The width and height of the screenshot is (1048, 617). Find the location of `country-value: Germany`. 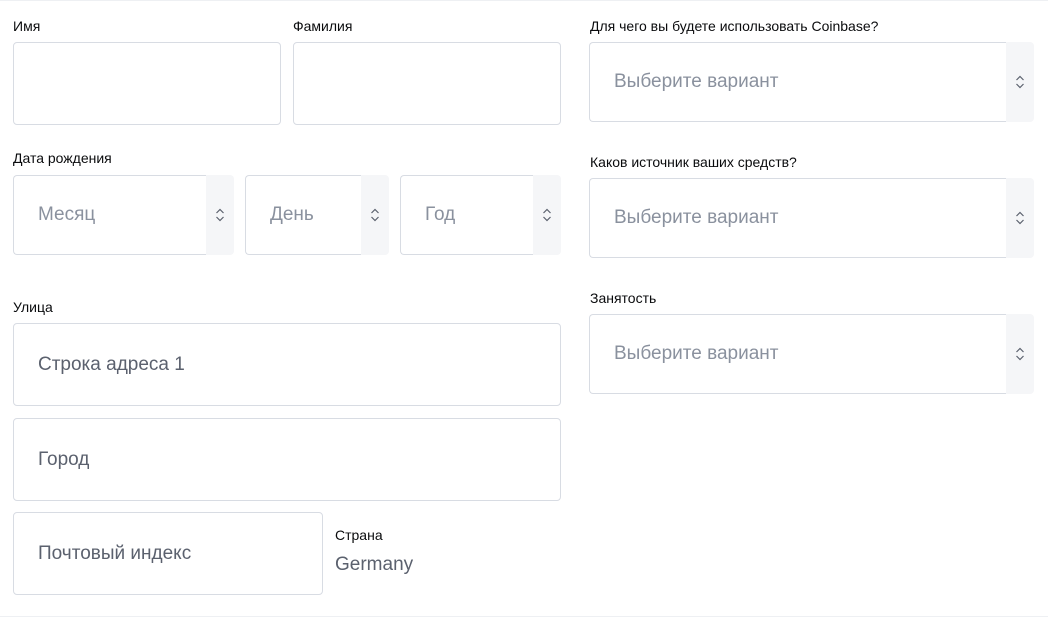

country-value: Germany is located at coordinates (374, 564).